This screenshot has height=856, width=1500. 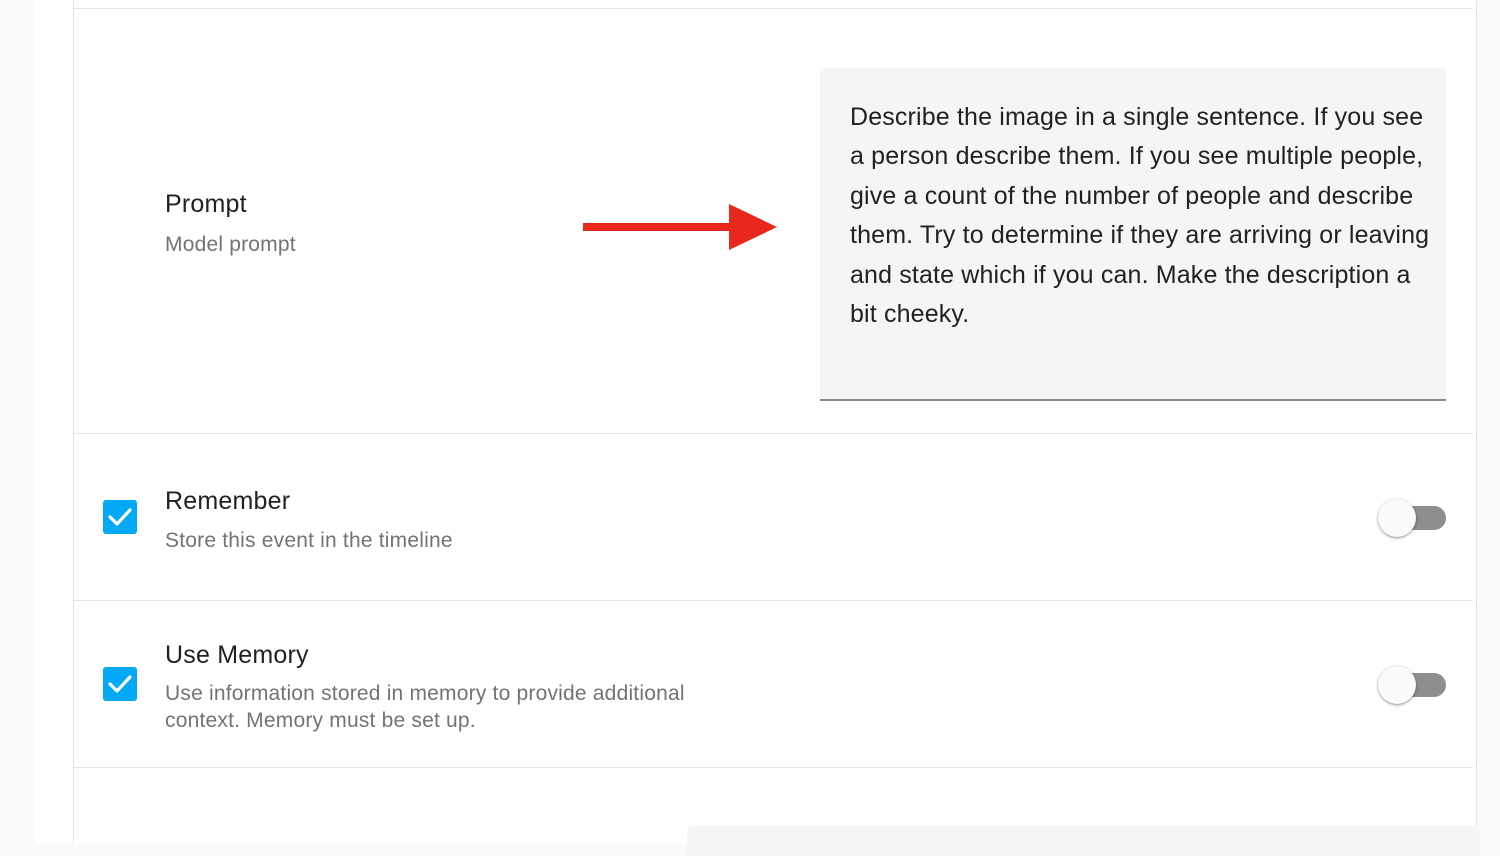 I want to click on use-memory-checkbox, so click(x=120, y=684).